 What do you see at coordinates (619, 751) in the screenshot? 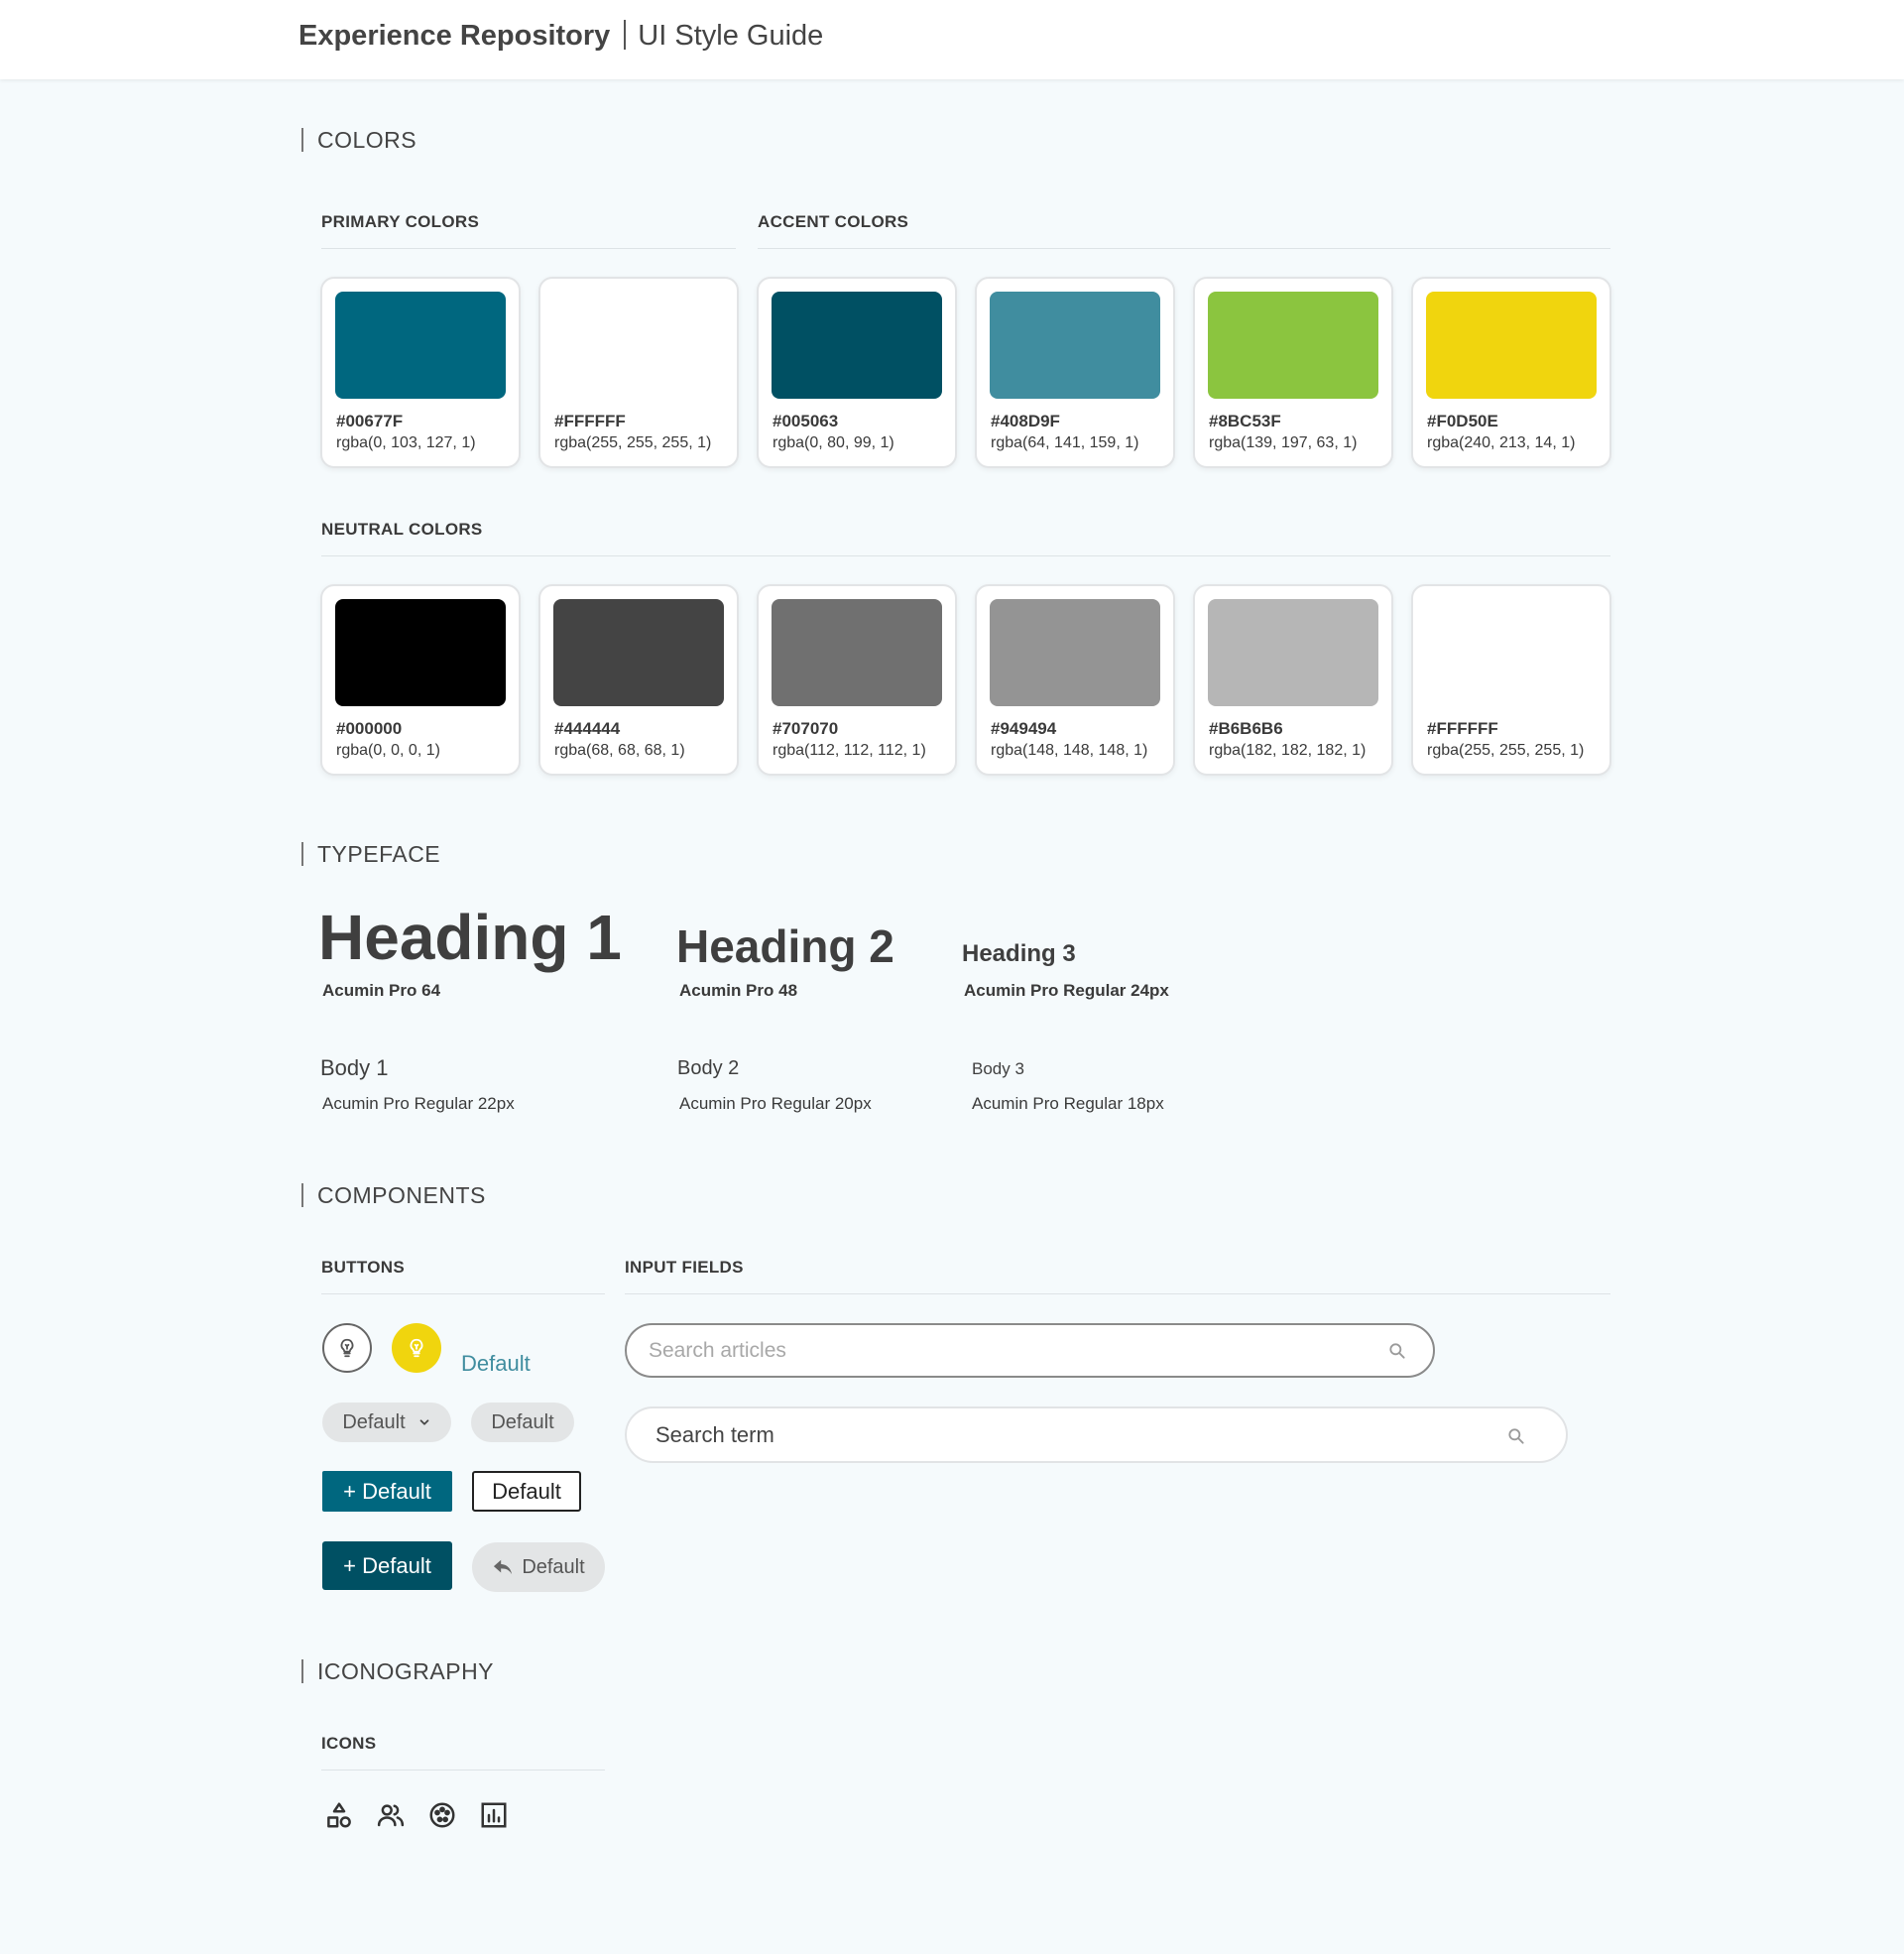
I see `color-rgba: rgba(68, 68, 68, 1)` at bounding box center [619, 751].